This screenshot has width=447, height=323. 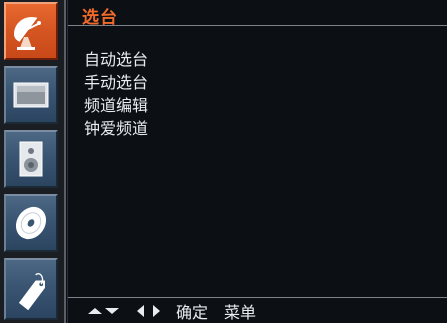 I want to click on disc-icon, so click(x=31, y=223).